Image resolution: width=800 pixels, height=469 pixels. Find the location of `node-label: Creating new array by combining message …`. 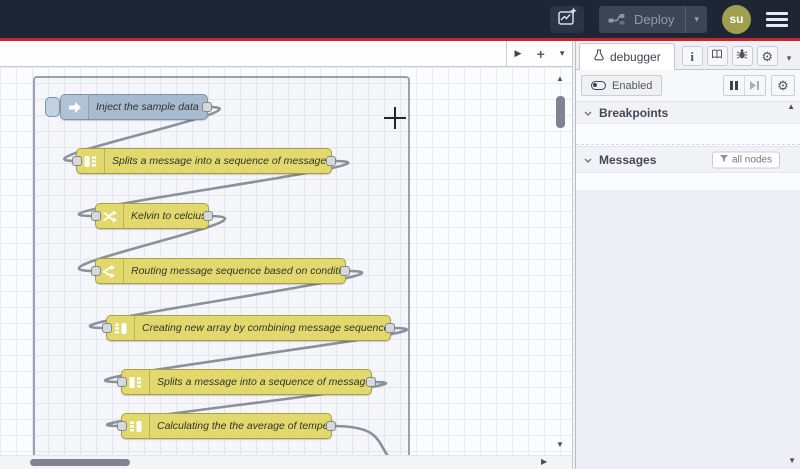

node-label: Creating new array by combining message … is located at coordinates (266, 328).